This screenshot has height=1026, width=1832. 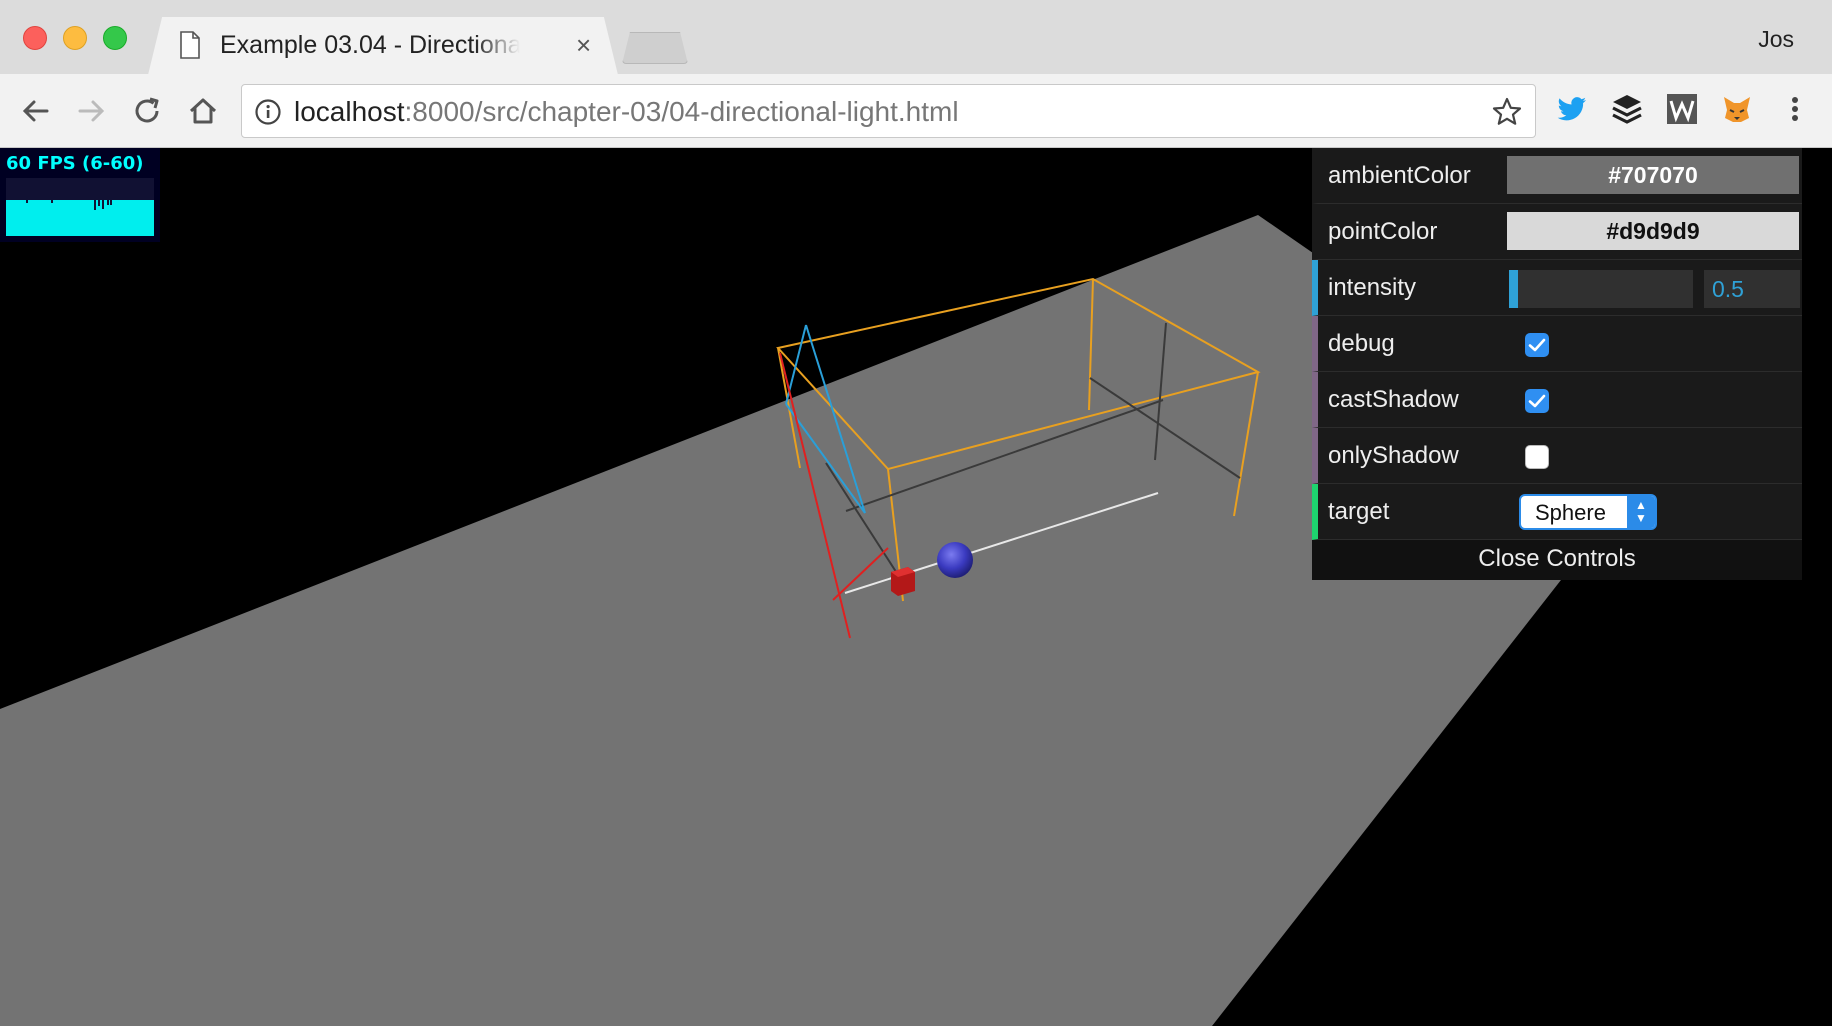 I want to click on intensity-label: intensity, so click(x=1372, y=287).